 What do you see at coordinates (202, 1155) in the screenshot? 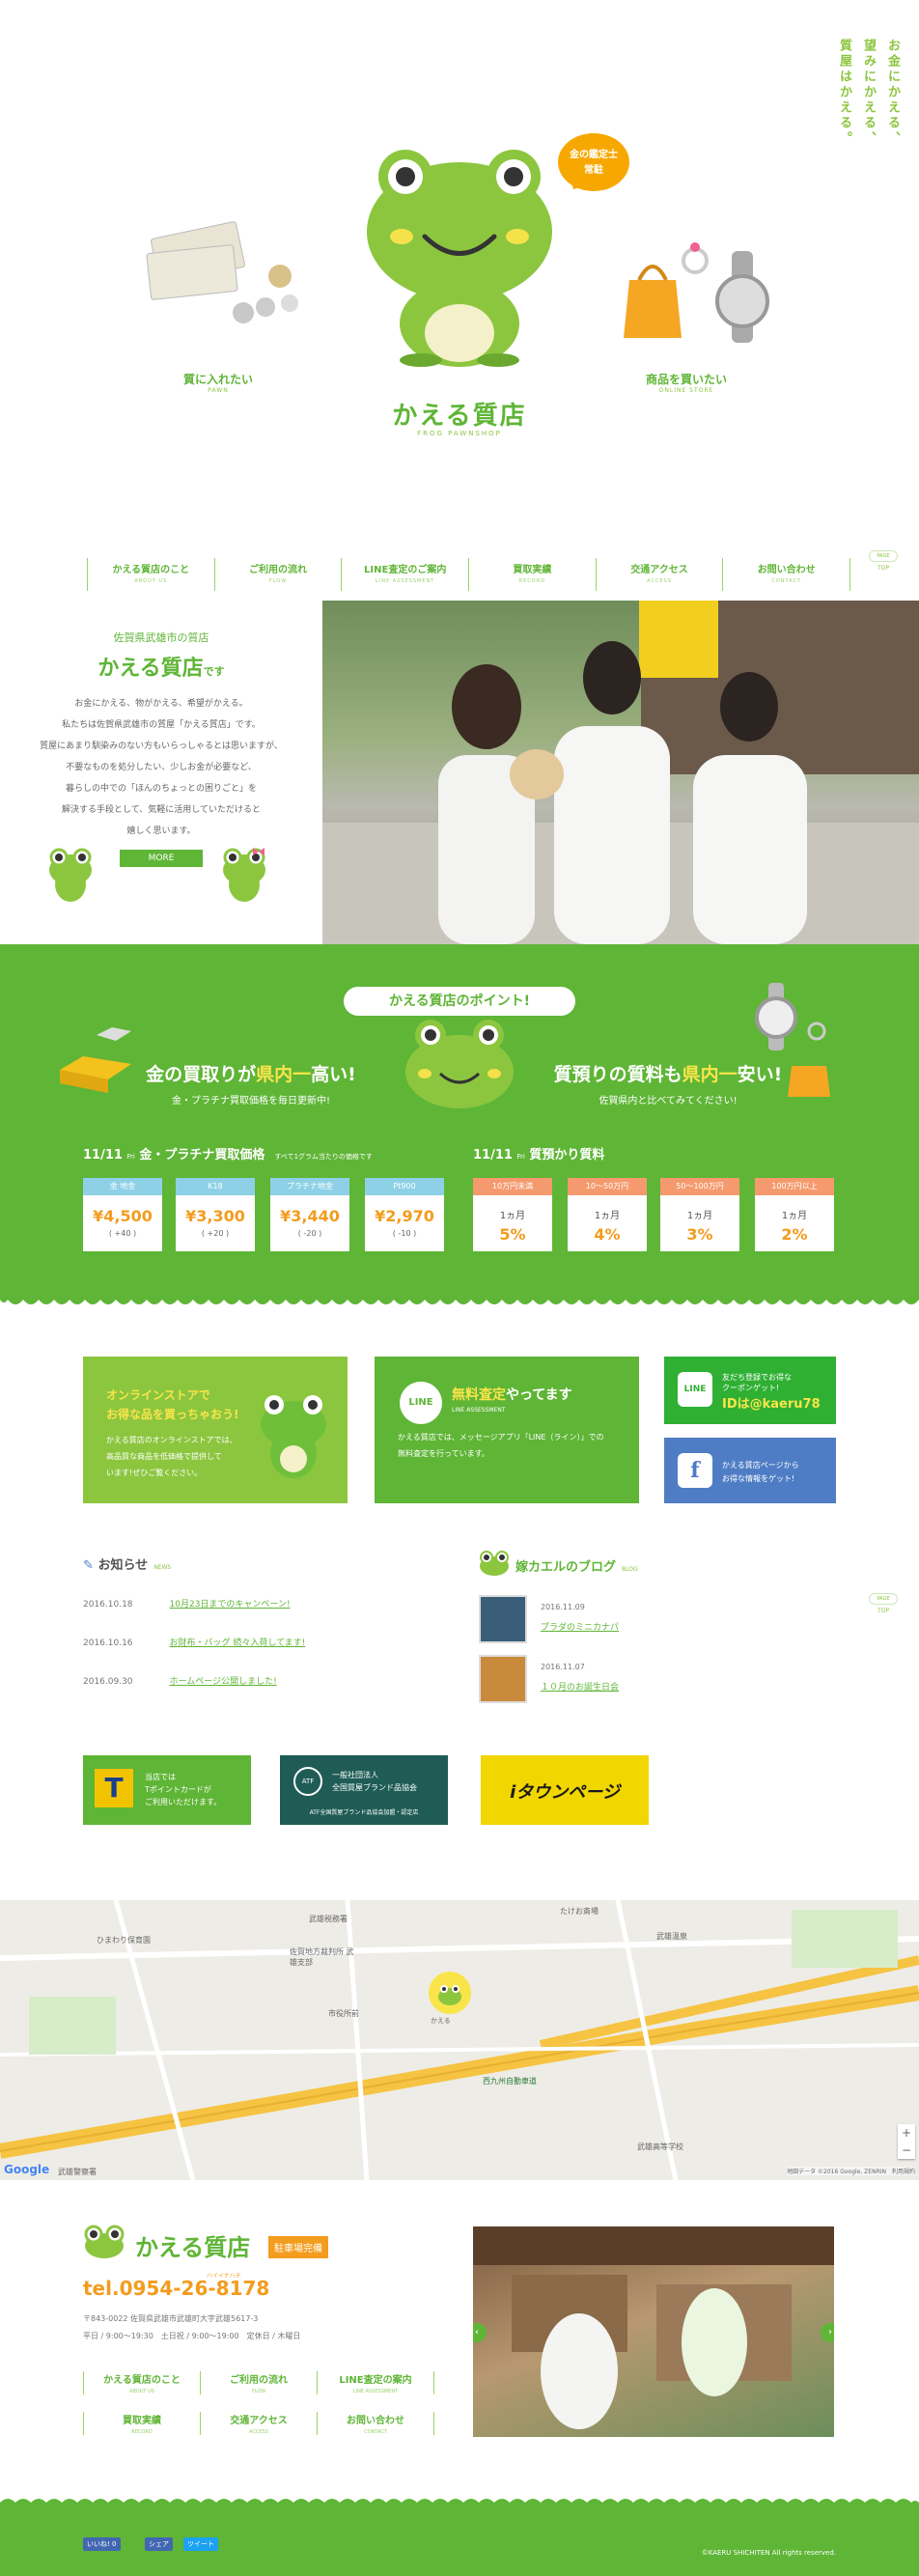
I see `price-title: 金・プラチナ買取価格` at bounding box center [202, 1155].